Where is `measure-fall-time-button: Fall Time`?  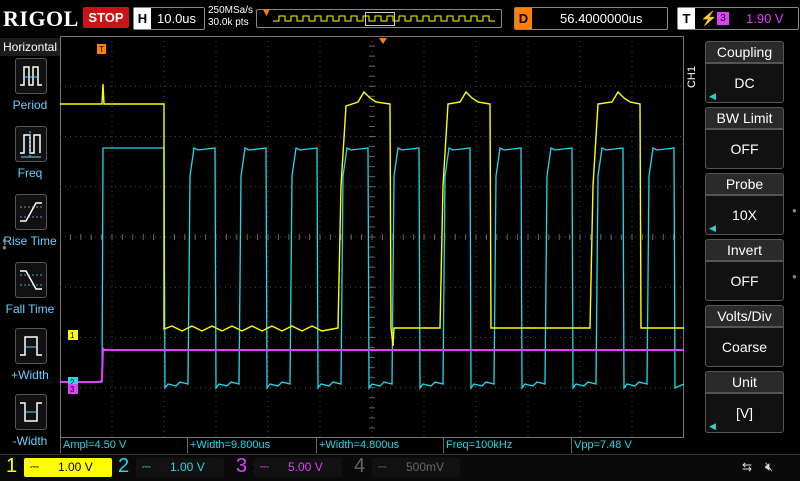
measure-fall-time-button: Fall Time is located at coordinates (30, 289).